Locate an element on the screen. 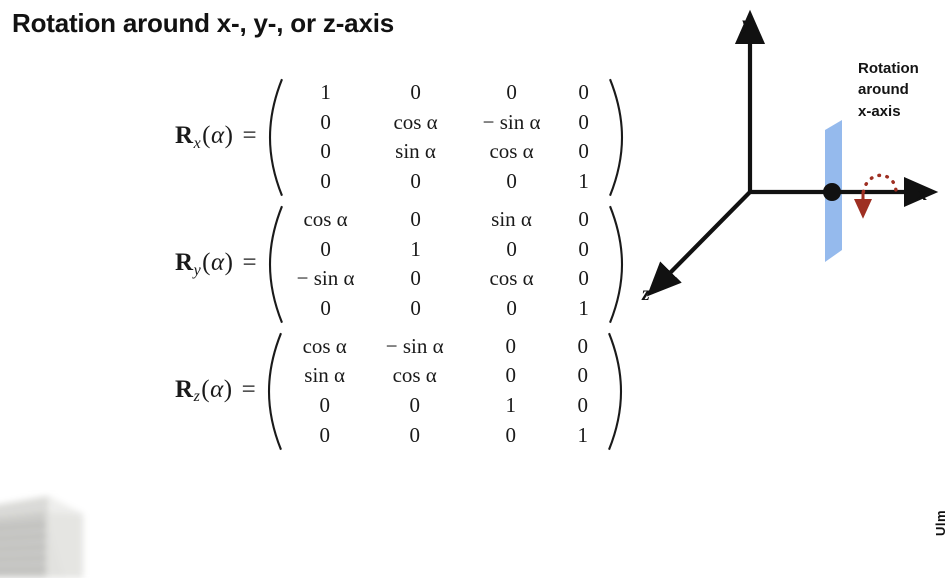  diagram-annotation: Rotation around x-axis is located at coordinates (888, 90).